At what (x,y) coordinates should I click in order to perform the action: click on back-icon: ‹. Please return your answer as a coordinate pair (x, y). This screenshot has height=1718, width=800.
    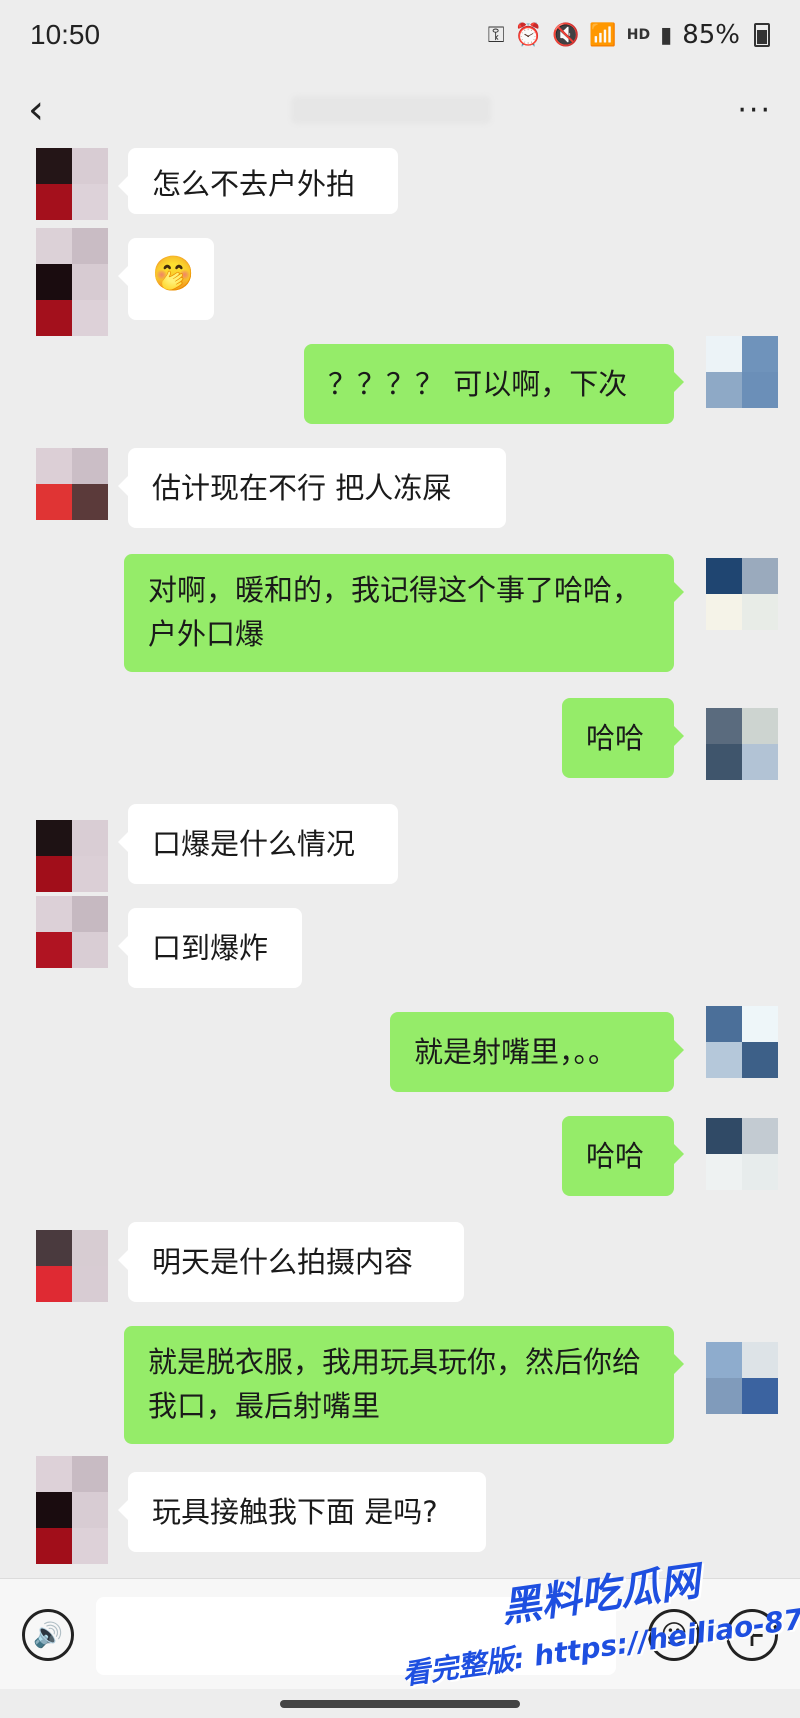
    Looking at the image, I should click on (36, 110).